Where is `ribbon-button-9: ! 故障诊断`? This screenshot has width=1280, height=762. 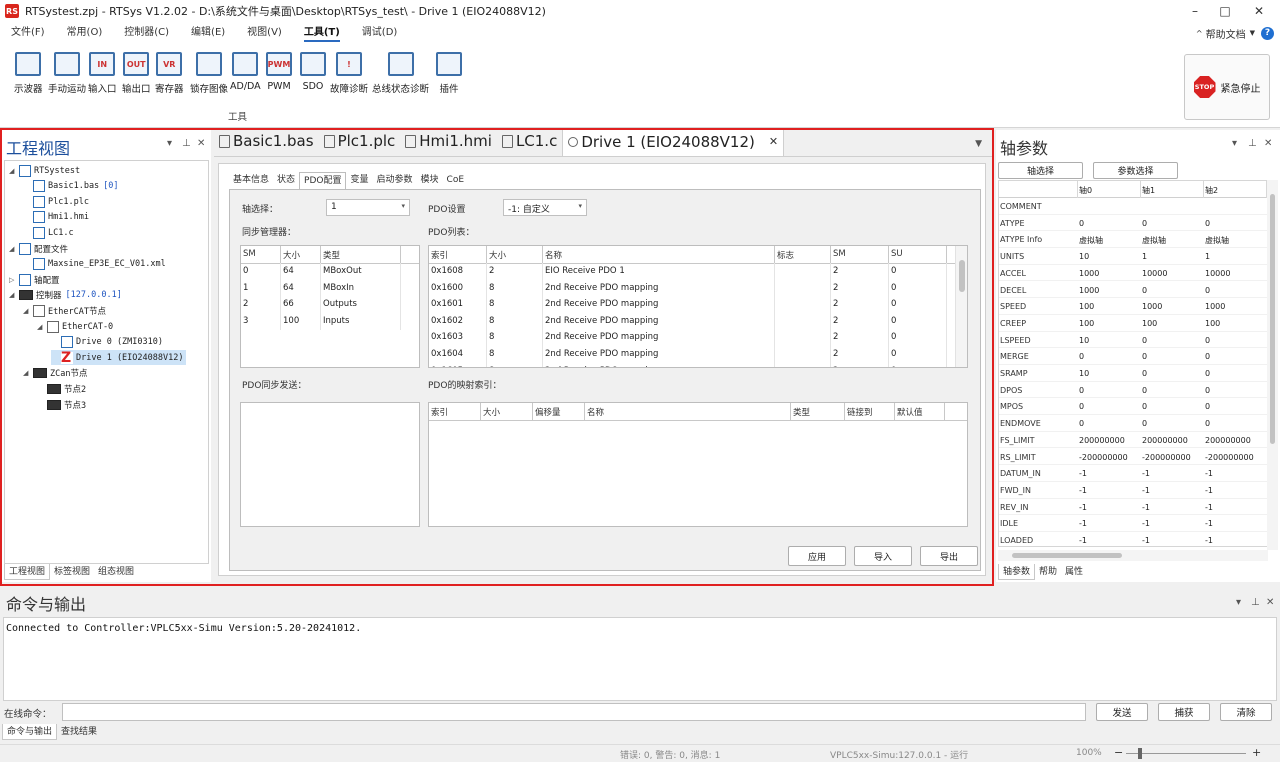 ribbon-button-9: ! 故障诊断 is located at coordinates (349, 73).